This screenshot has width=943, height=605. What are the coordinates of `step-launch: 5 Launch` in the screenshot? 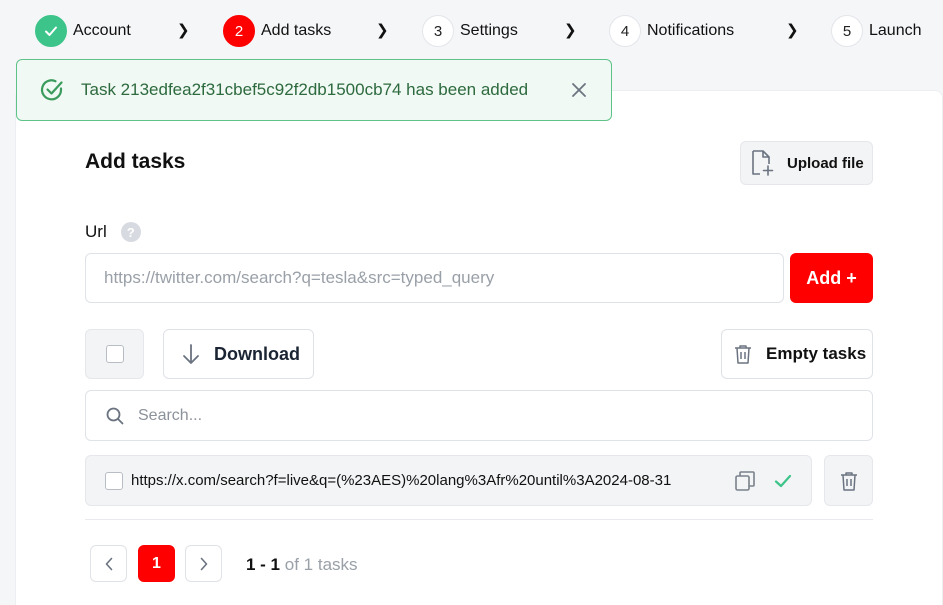 It's located at (876, 31).